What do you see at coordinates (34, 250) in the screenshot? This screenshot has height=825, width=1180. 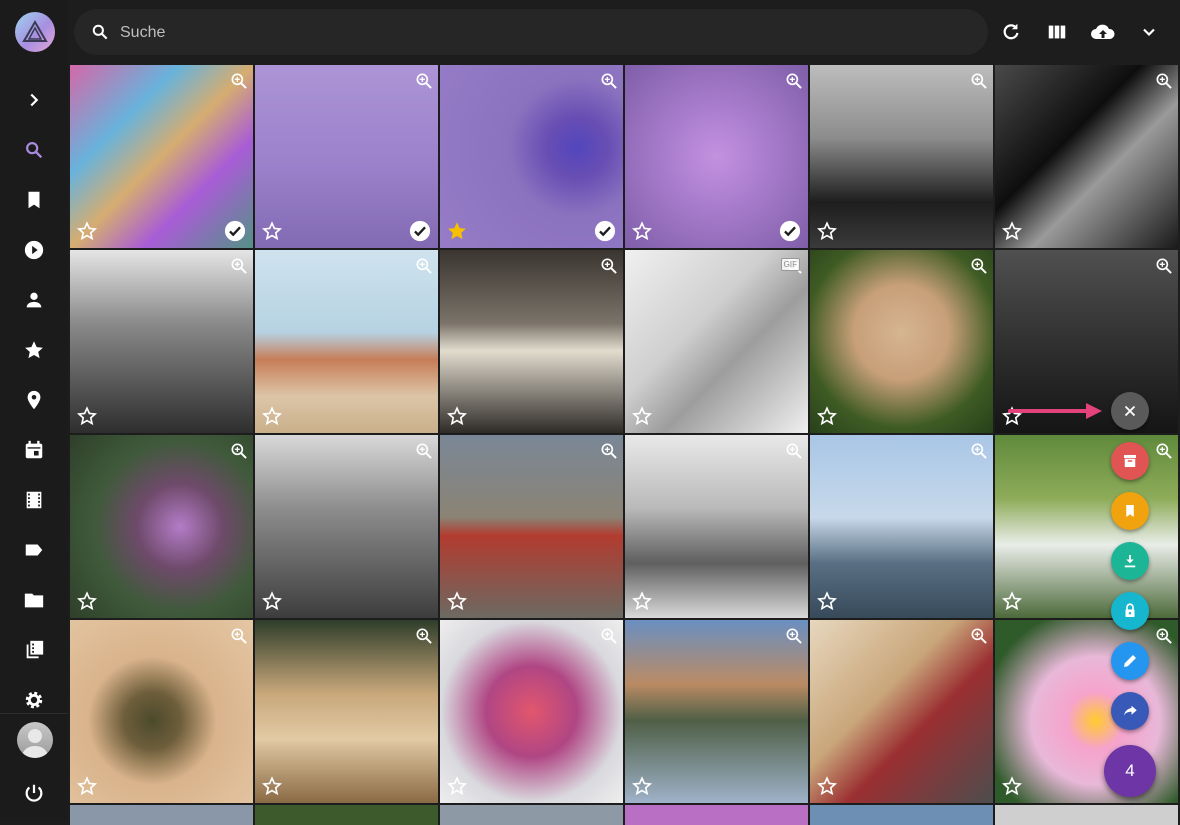 I see `play-icon` at bounding box center [34, 250].